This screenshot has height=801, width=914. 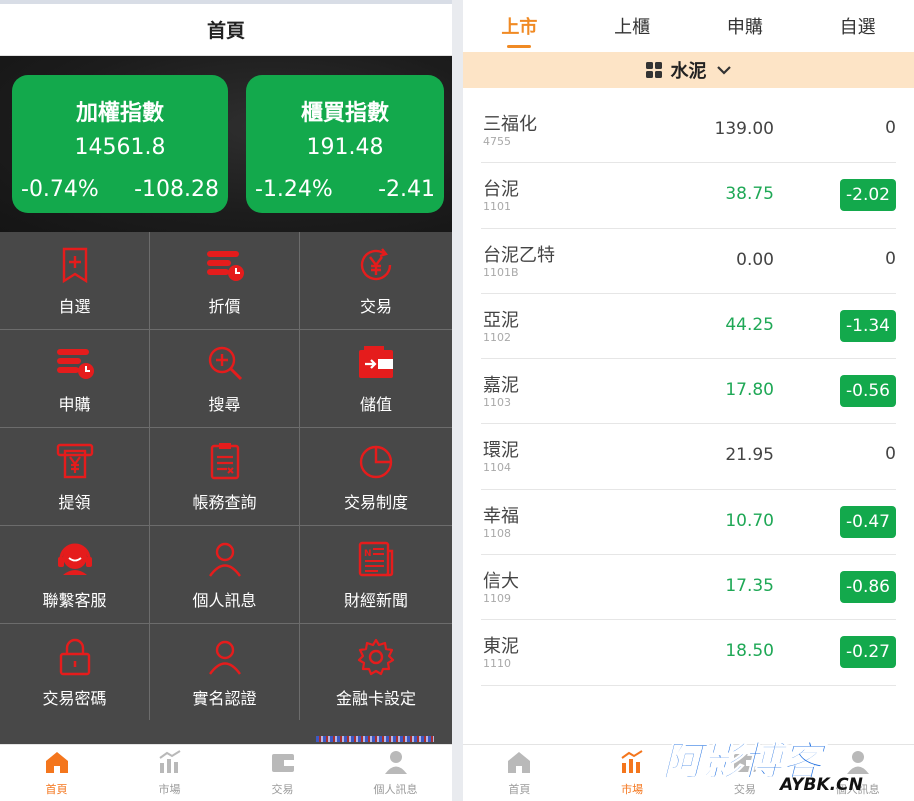 I want to click on menu-item-8: 交易制度, so click(x=376, y=477).